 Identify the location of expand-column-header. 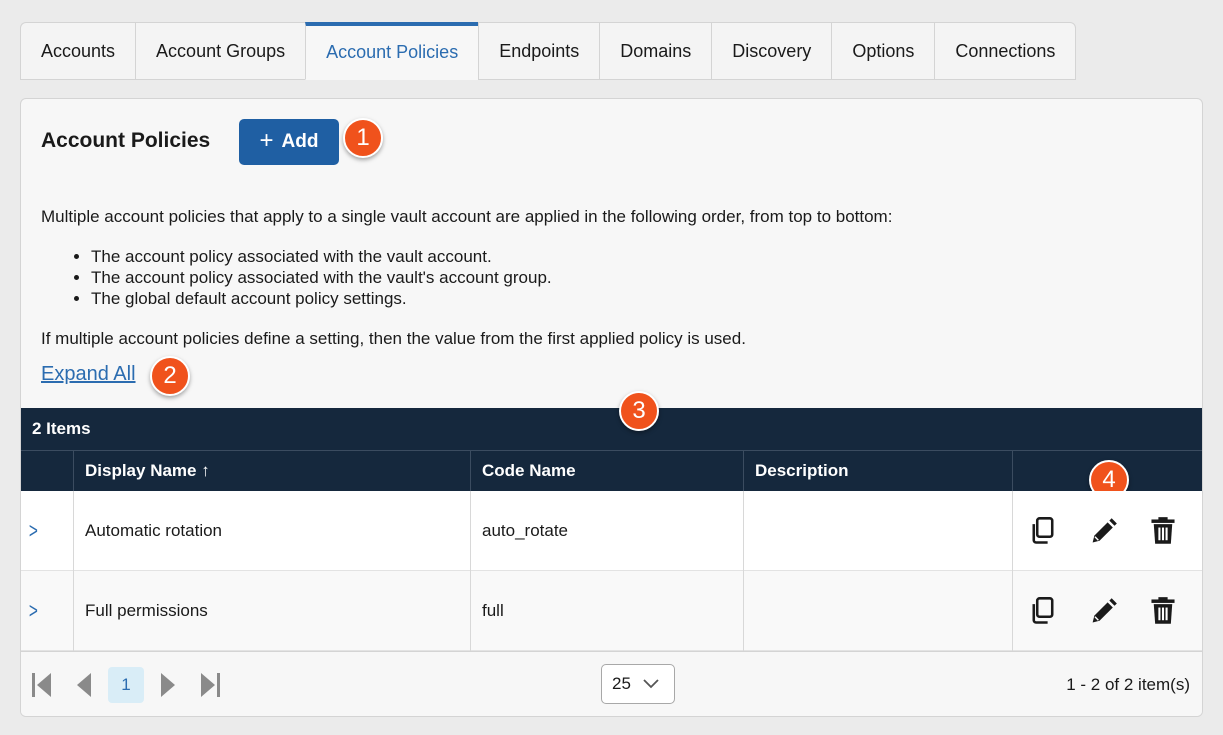
(47, 471).